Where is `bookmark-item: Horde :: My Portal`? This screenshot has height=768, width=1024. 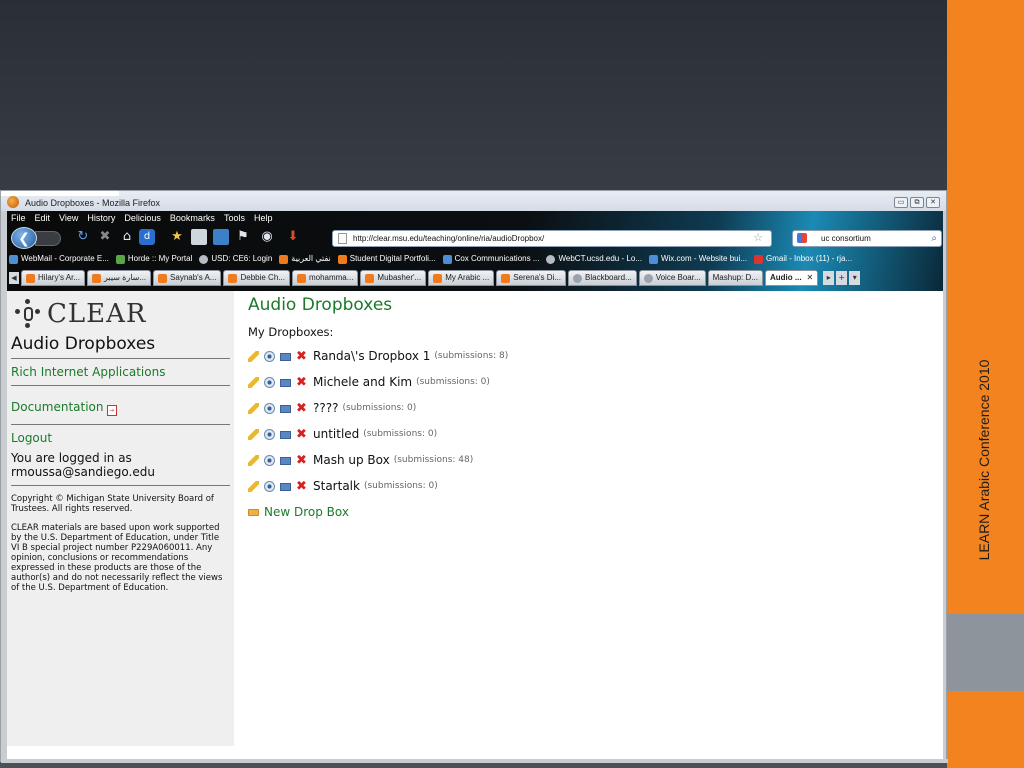
bookmark-item: Horde :: My Portal is located at coordinates (153, 259).